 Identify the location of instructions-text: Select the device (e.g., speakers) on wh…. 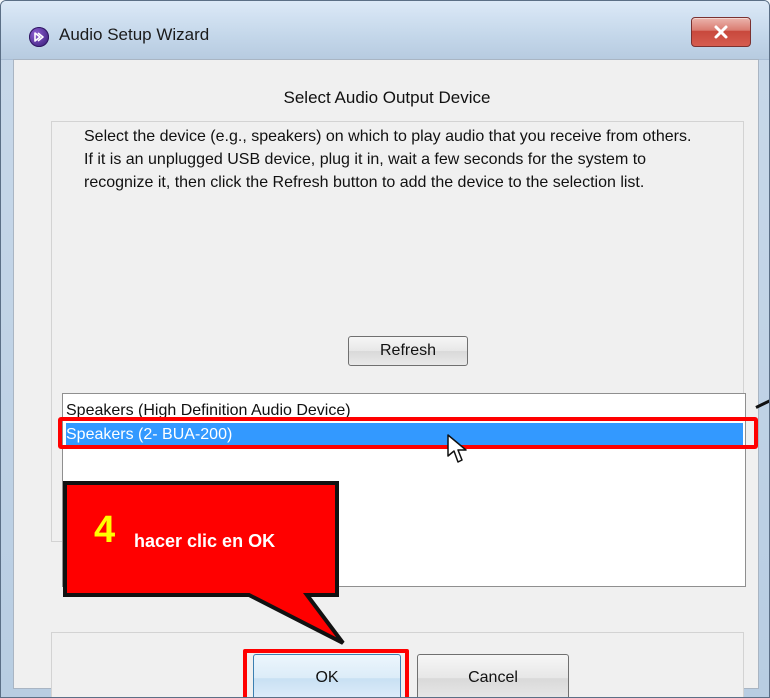
(388, 159).